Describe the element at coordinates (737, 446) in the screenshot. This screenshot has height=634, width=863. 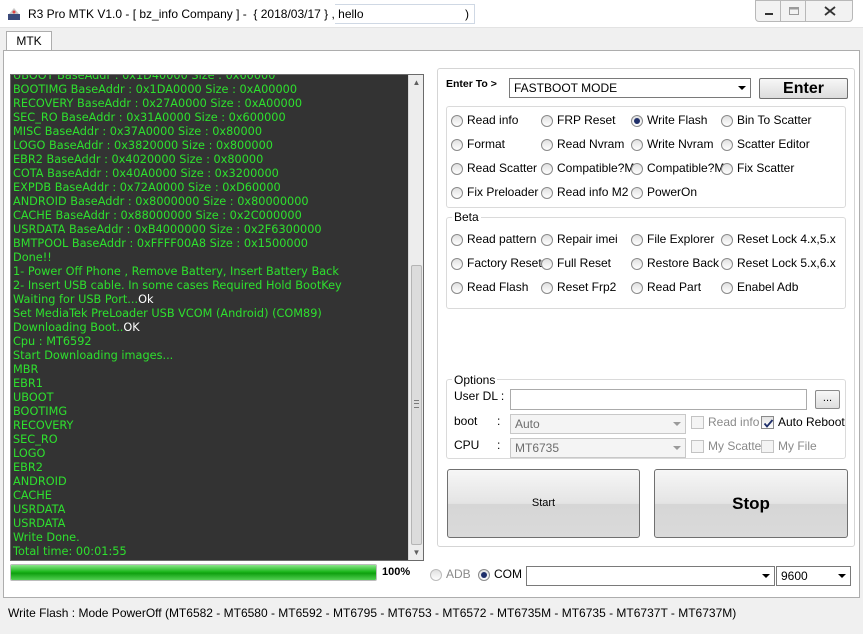
I see `my-scatter-label: My Scatter` at that location.